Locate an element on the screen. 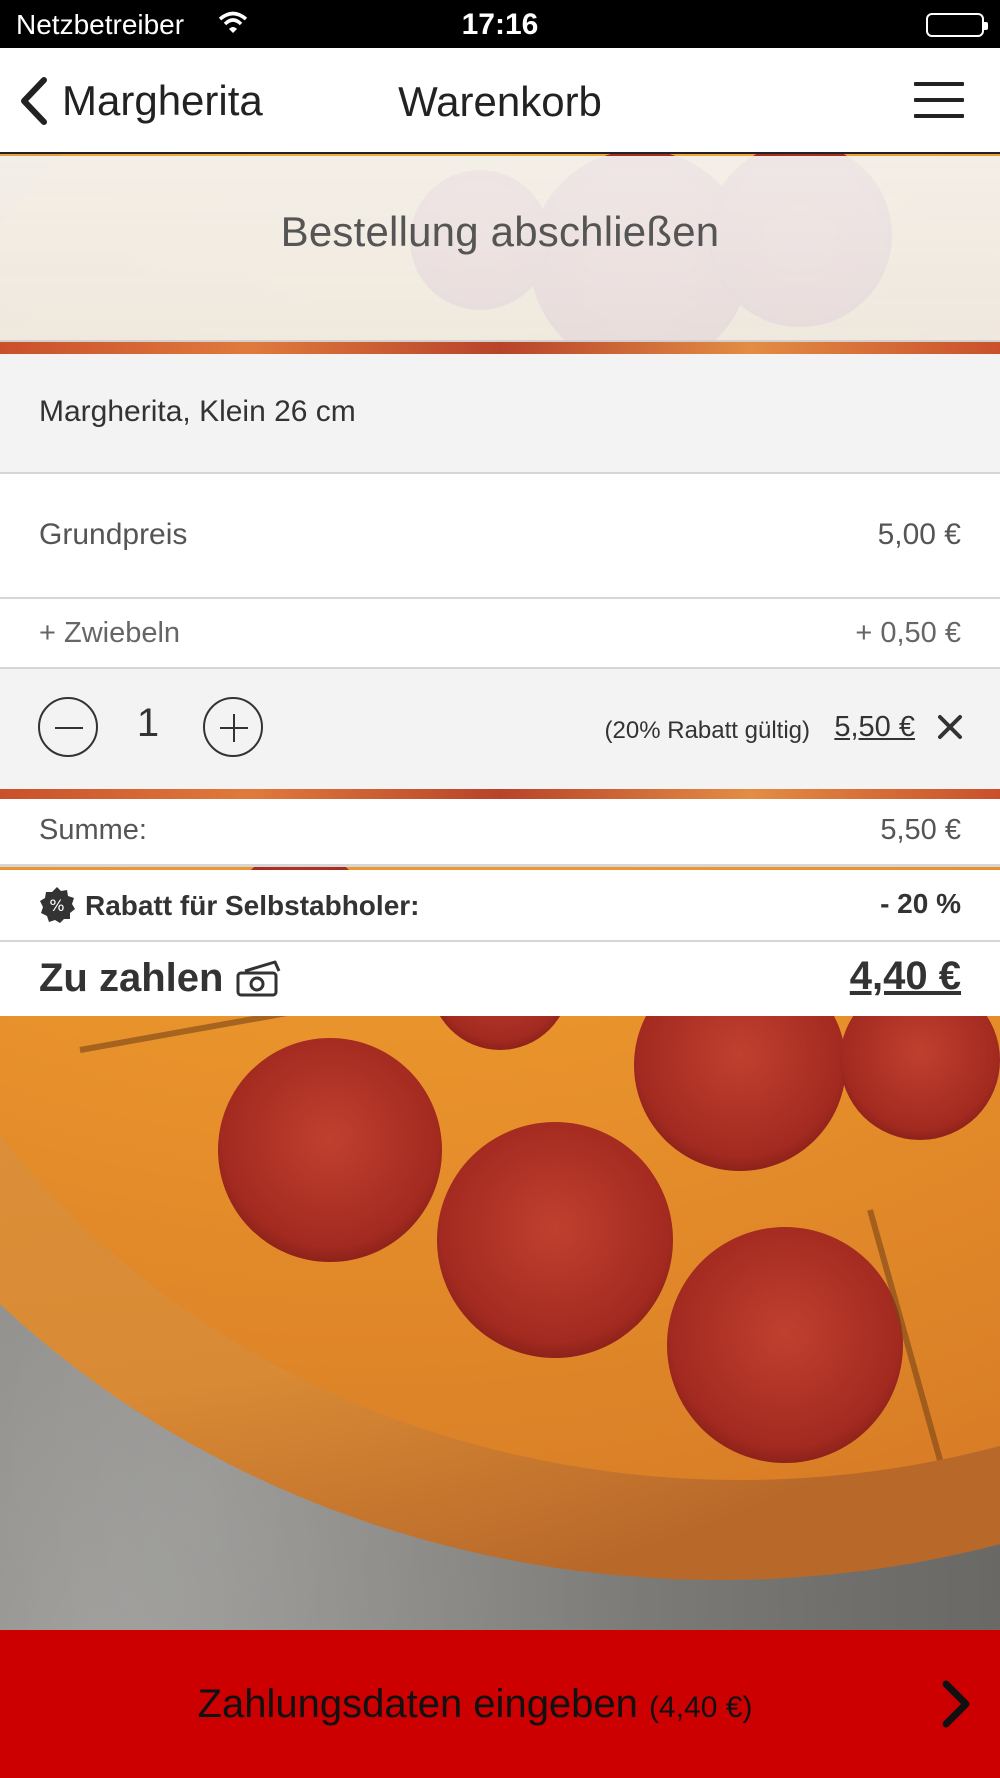 The height and width of the screenshot is (1778, 1000). extra-row: + Zwiebeln + 0,50 € is located at coordinates (500, 634).